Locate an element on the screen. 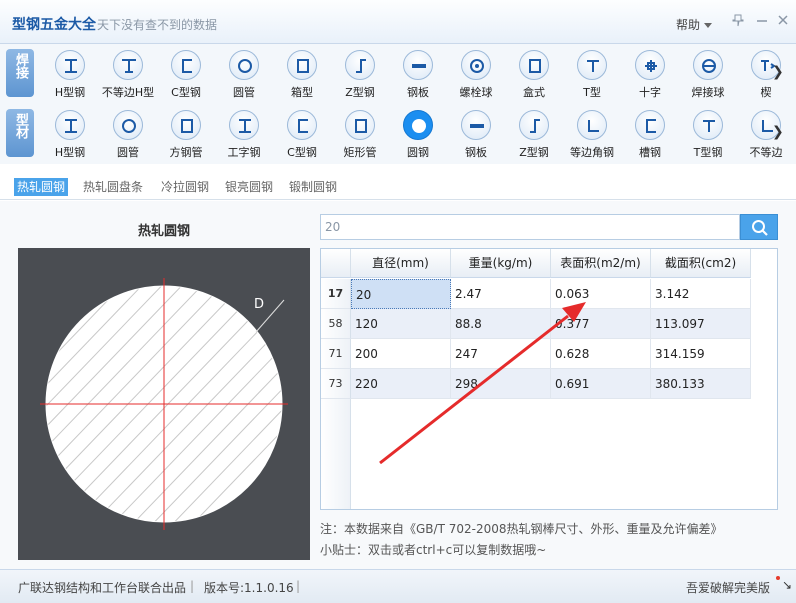 The width and height of the screenshot is (796, 603). category-item: 方钢管 is located at coordinates (186, 135).